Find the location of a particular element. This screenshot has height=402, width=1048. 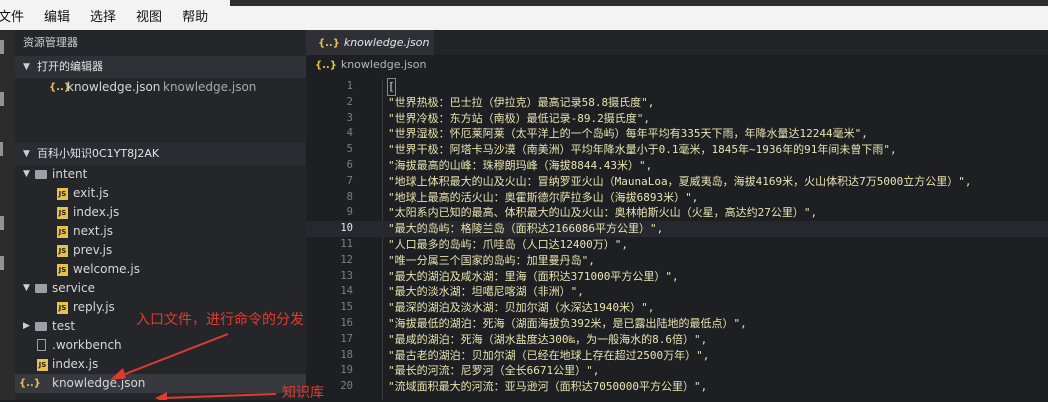

arrow-to-index-js is located at coordinates (169, 356).